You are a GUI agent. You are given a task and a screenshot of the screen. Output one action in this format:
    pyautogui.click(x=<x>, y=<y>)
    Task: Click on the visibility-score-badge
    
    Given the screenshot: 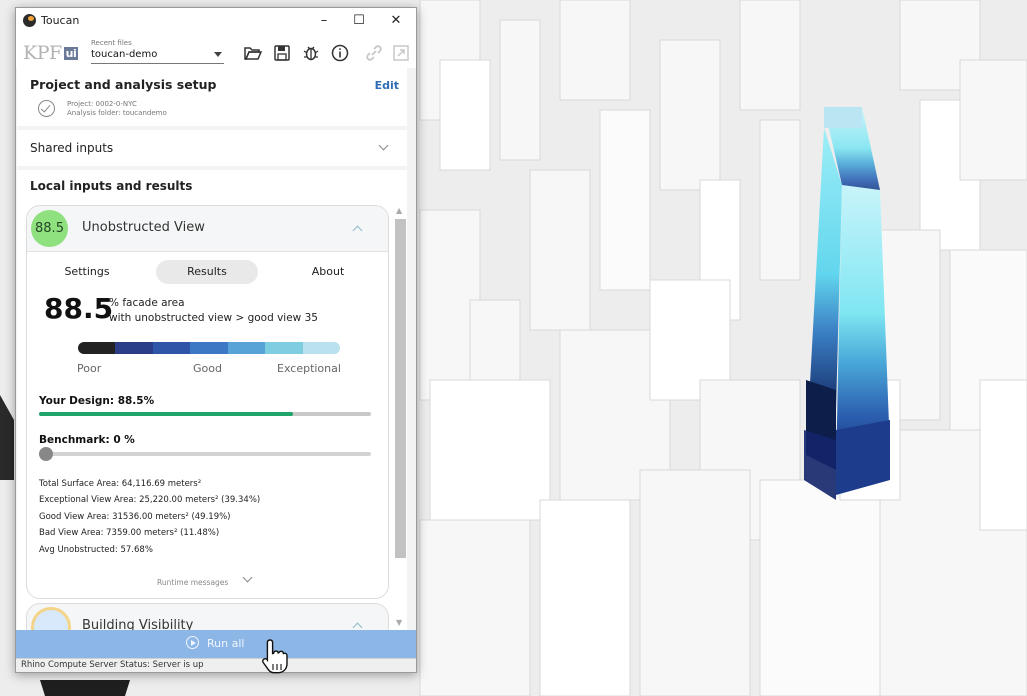 What is the action you would take?
    pyautogui.click(x=51, y=618)
    